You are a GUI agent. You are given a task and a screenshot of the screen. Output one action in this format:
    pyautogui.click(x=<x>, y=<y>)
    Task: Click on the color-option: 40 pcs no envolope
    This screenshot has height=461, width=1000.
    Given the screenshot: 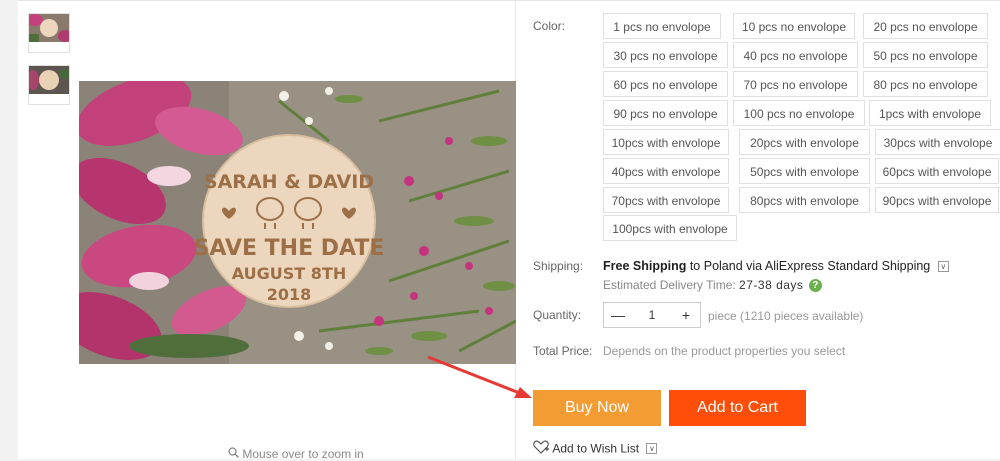 What is the action you would take?
    pyautogui.click(x=795, y=55)
    